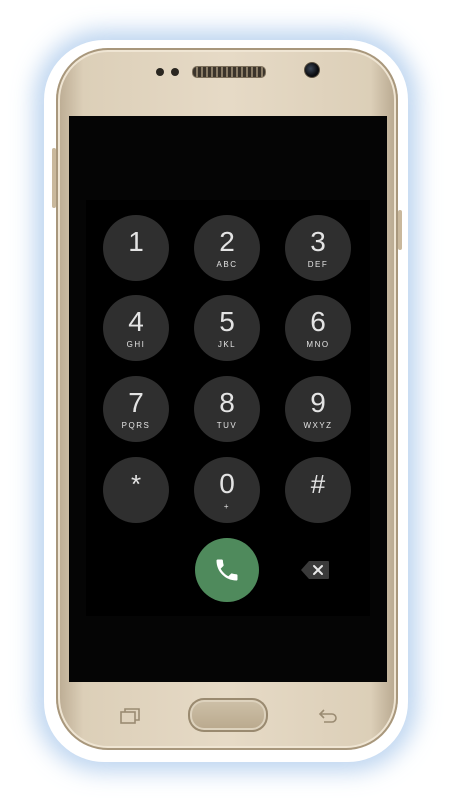 The image size is (452, 800). I want to click on key-5: 5 JKL, so click(227, 328).